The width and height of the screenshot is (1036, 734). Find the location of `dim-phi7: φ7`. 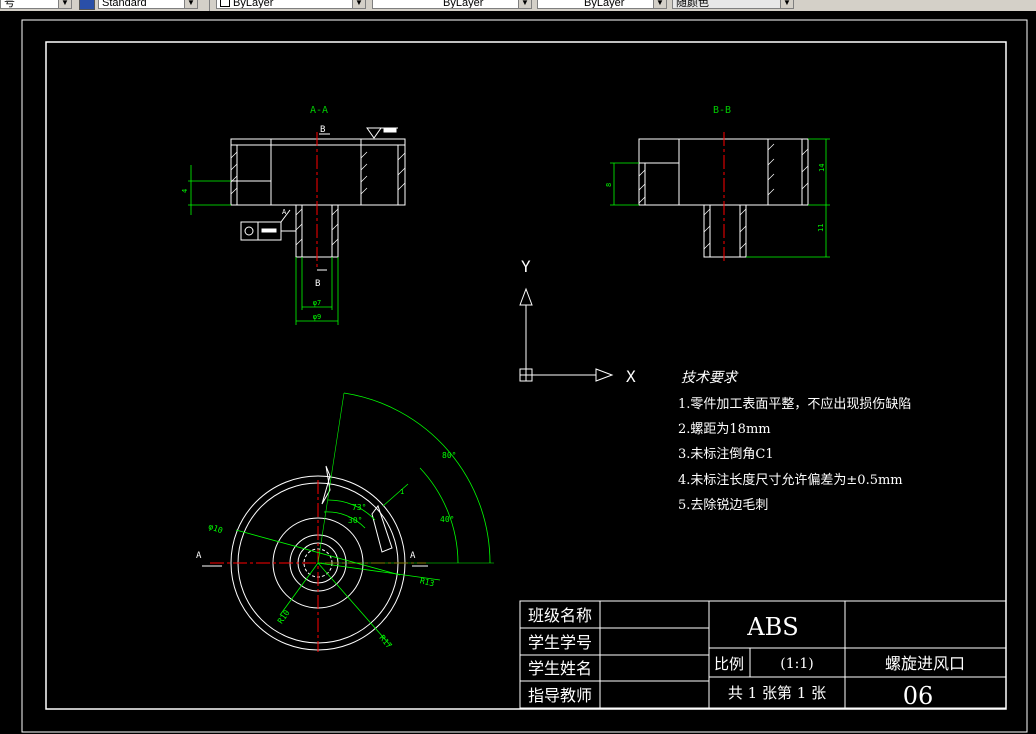

dim-phi7: φ7 is located at coordinates (317, 303).